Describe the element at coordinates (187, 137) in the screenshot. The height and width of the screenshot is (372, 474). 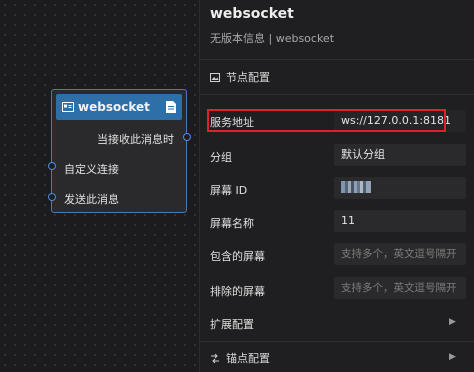
I see `output-port` at that location.